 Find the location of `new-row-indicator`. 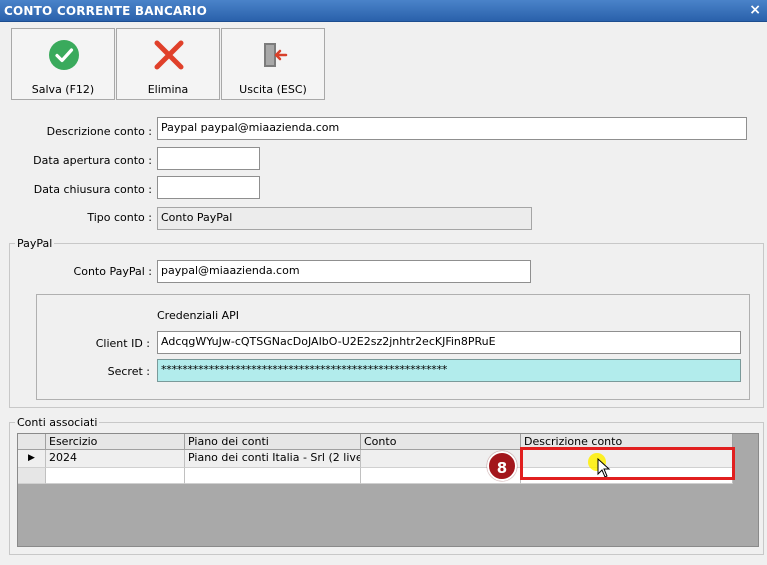

new-row-indicator is located at coordinates (32, 476).